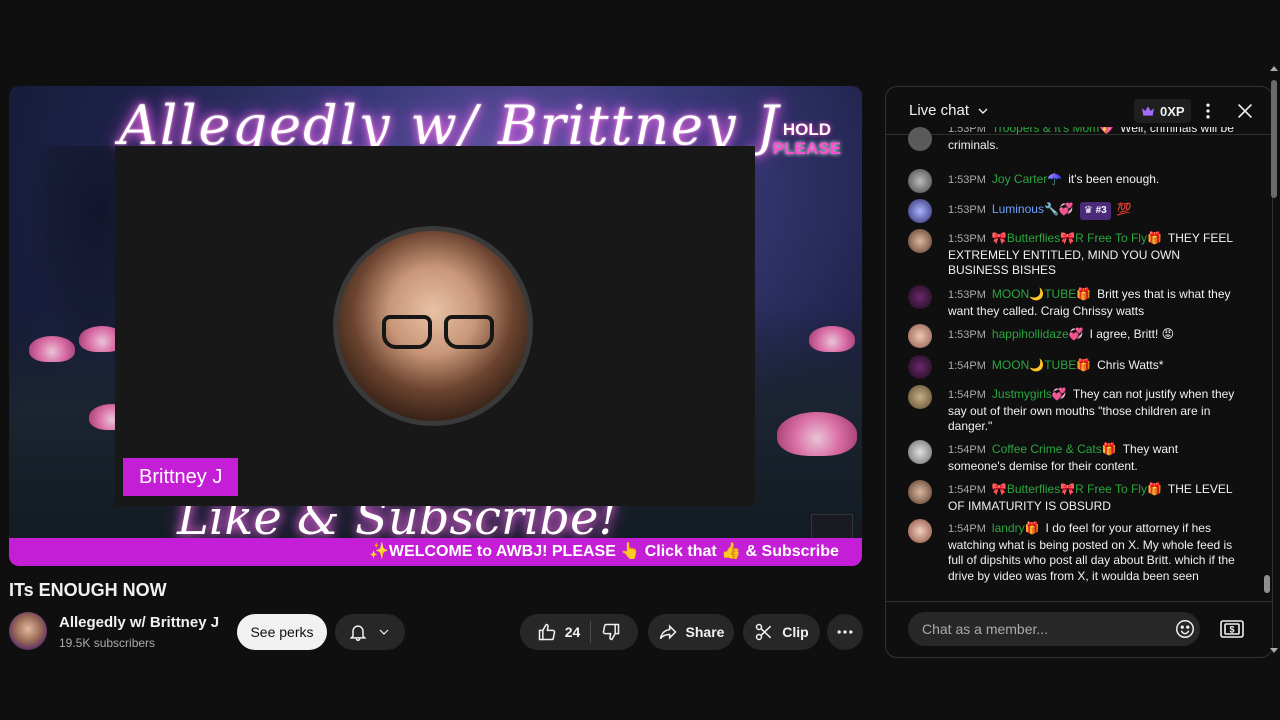 The height and width of the screenshot is (720, 1280). I want to click on xp-value: 0XP, so click(1172, 111).